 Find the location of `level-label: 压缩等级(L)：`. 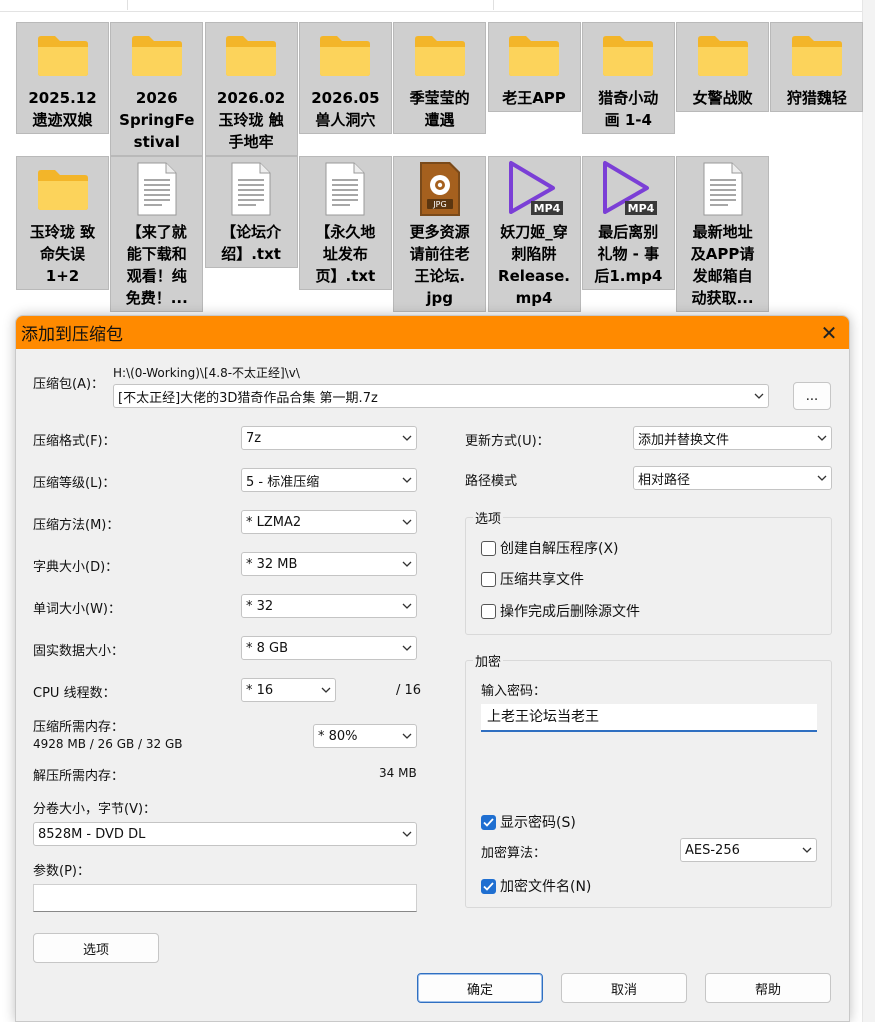

level-label: 压缩等级(L)： is located at coordinates (74, 483).